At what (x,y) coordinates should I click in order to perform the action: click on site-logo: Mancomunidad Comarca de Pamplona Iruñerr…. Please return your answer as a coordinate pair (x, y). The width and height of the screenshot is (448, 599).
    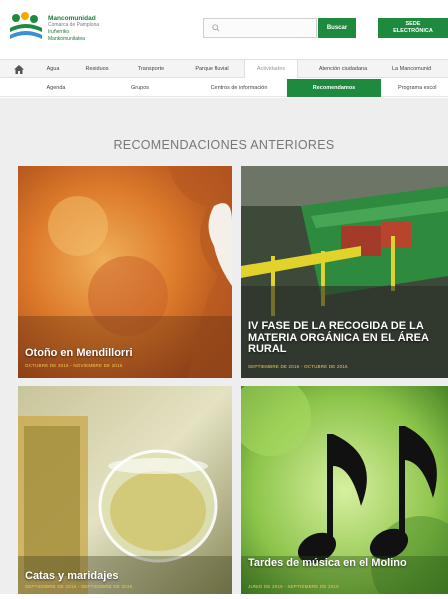
    Looking at the image, I should click on (68, 27).